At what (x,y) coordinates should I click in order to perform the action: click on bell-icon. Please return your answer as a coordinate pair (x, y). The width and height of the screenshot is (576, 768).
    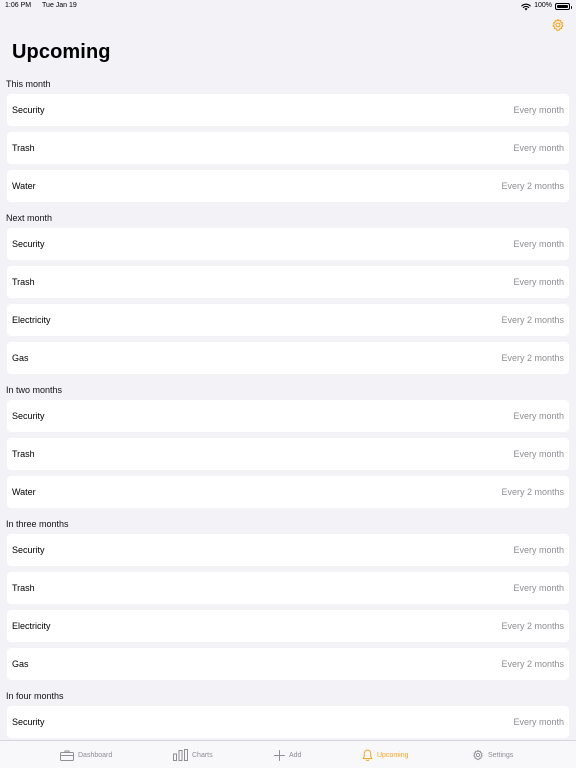
    Looking at the image, I should click on (367, 755).